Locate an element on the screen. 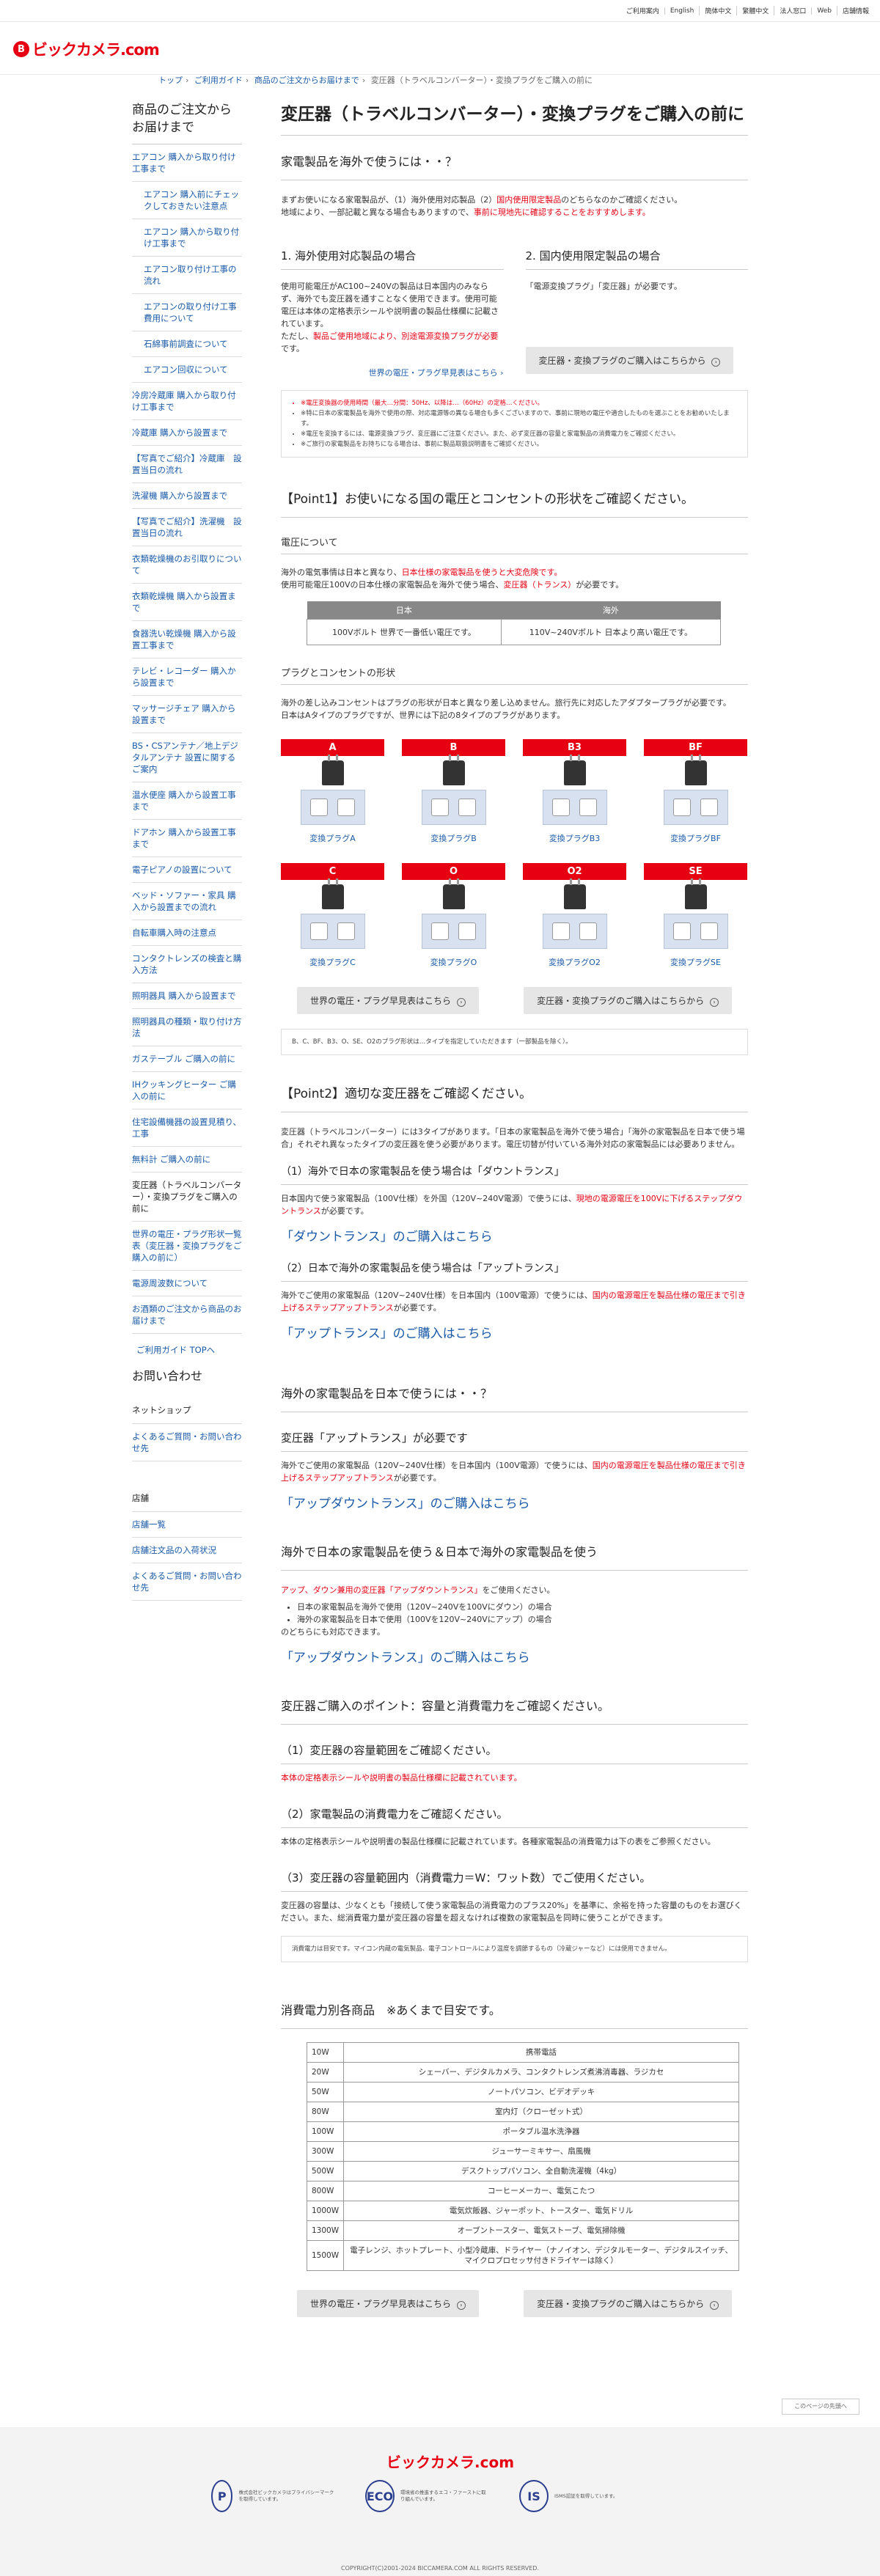 This screenshot has width=880, height=2576. sidebar-item: 衣類乾燥機 購入から設置まで is located at coordinates (187, 603).